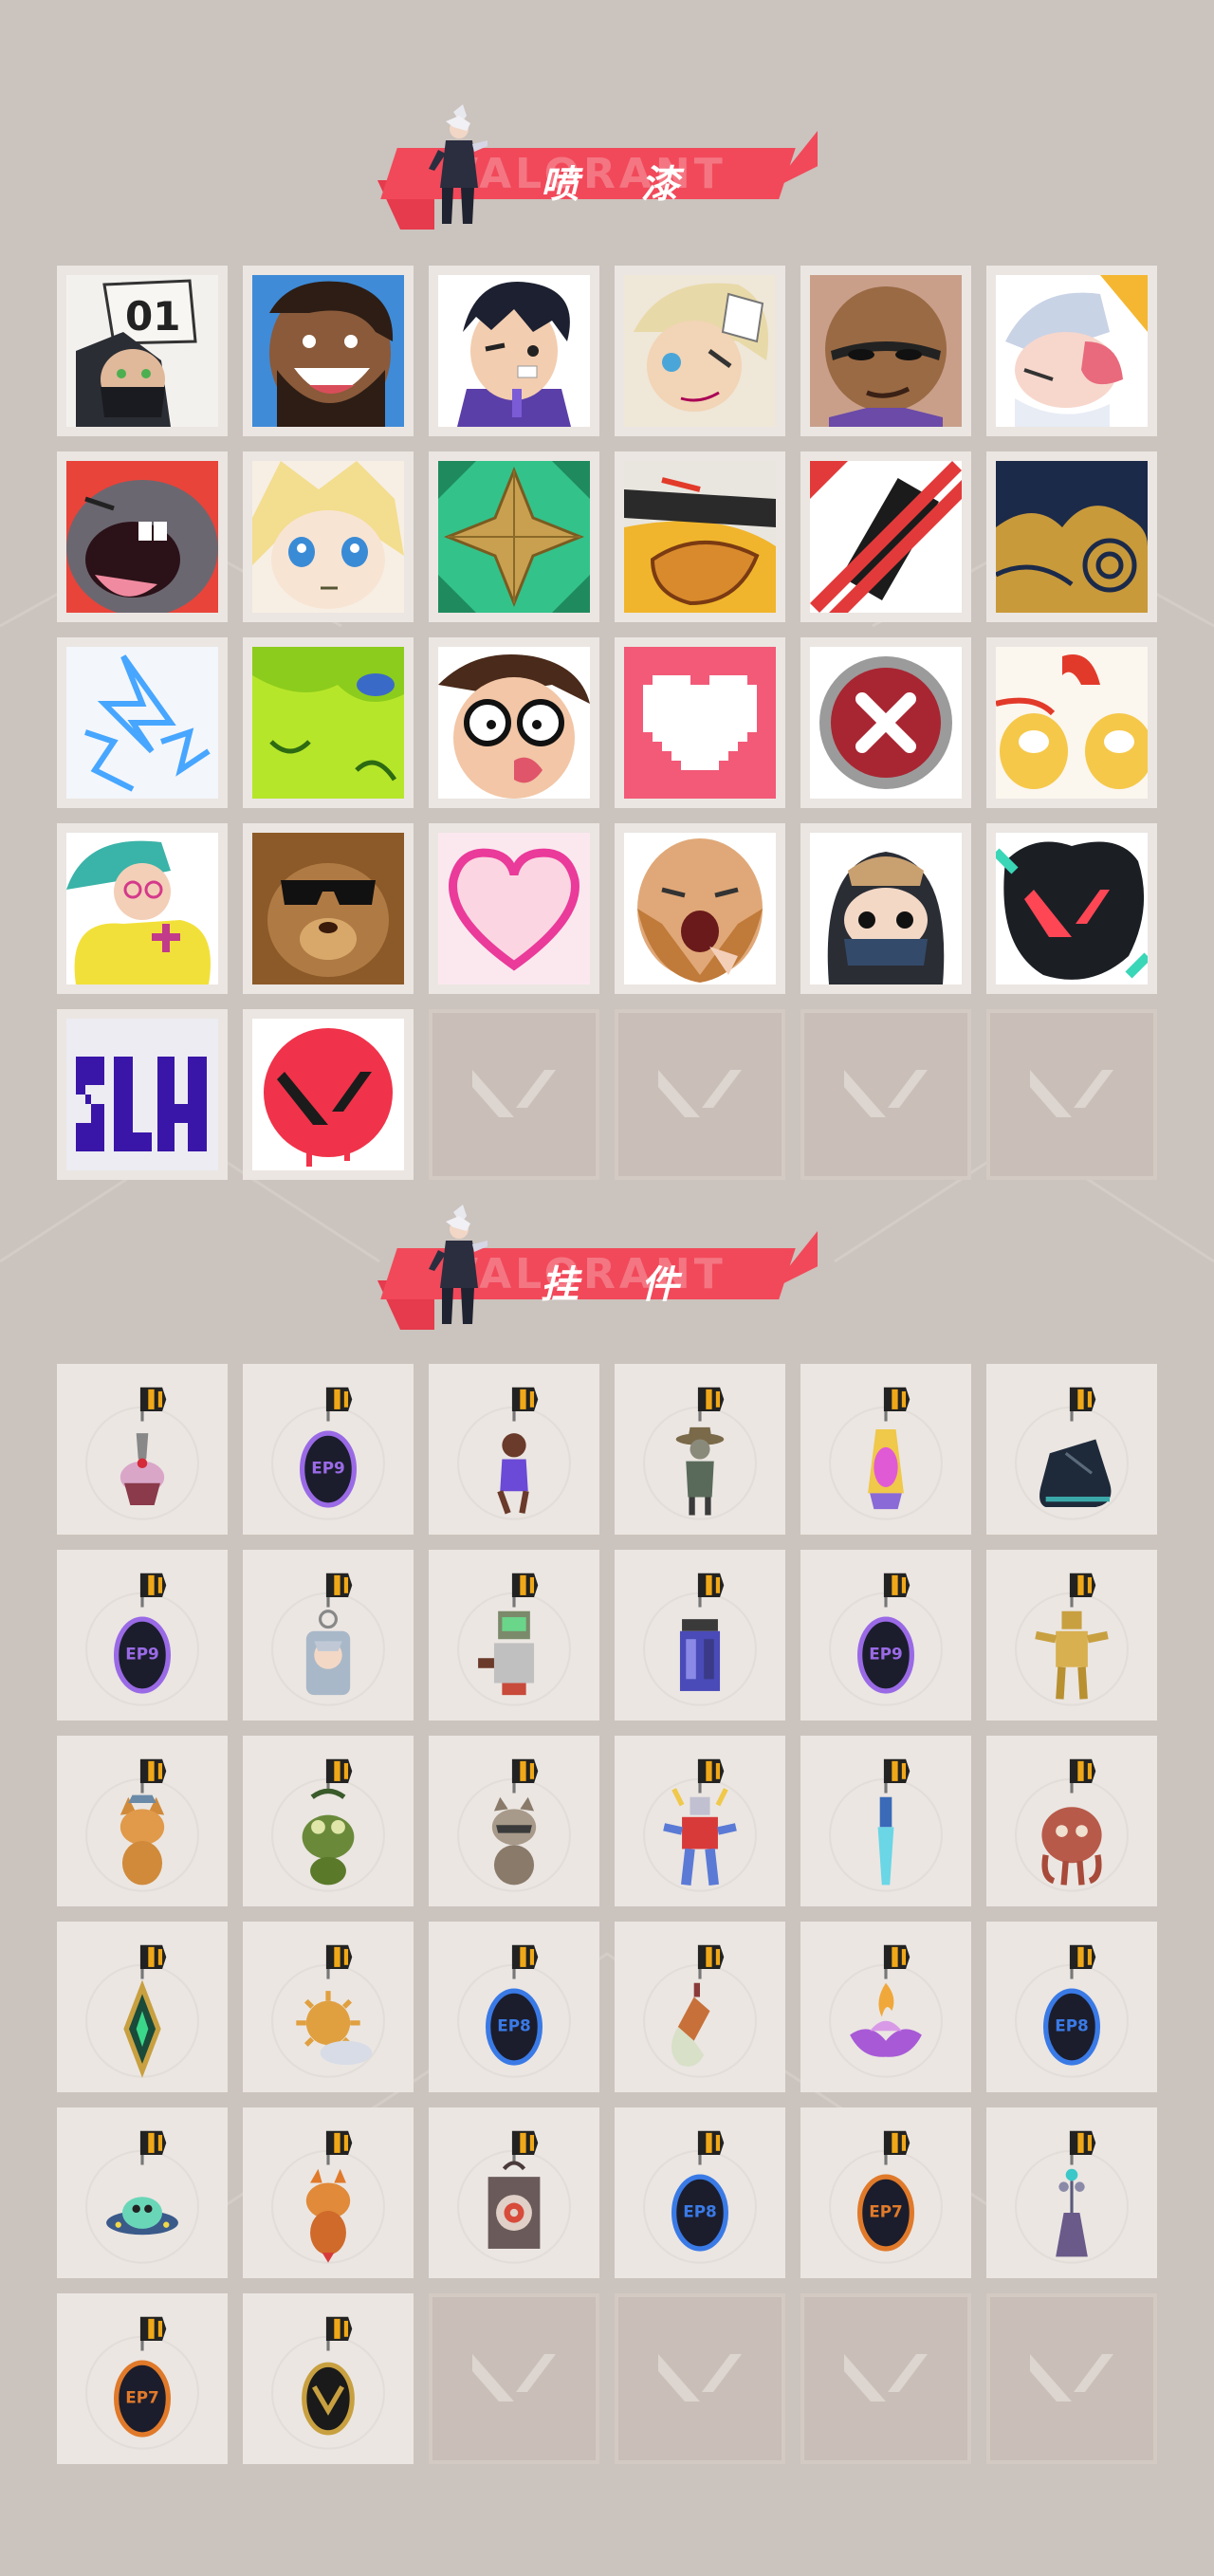 The image size is (1214, 2576). I want to click on neon-heart-spray-icon, so click(514, 908).